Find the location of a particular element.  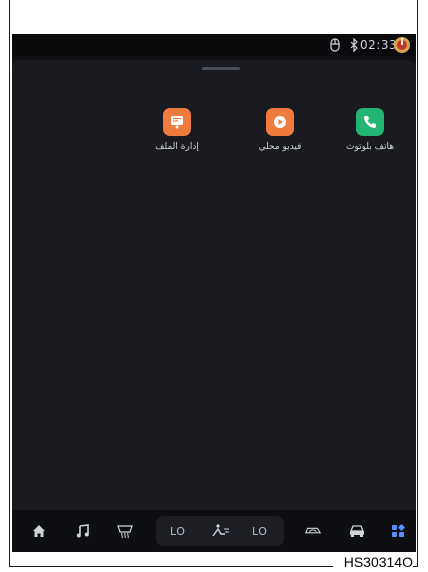

app-local-video: فيديو محلي is located at coordinates (280, 130).